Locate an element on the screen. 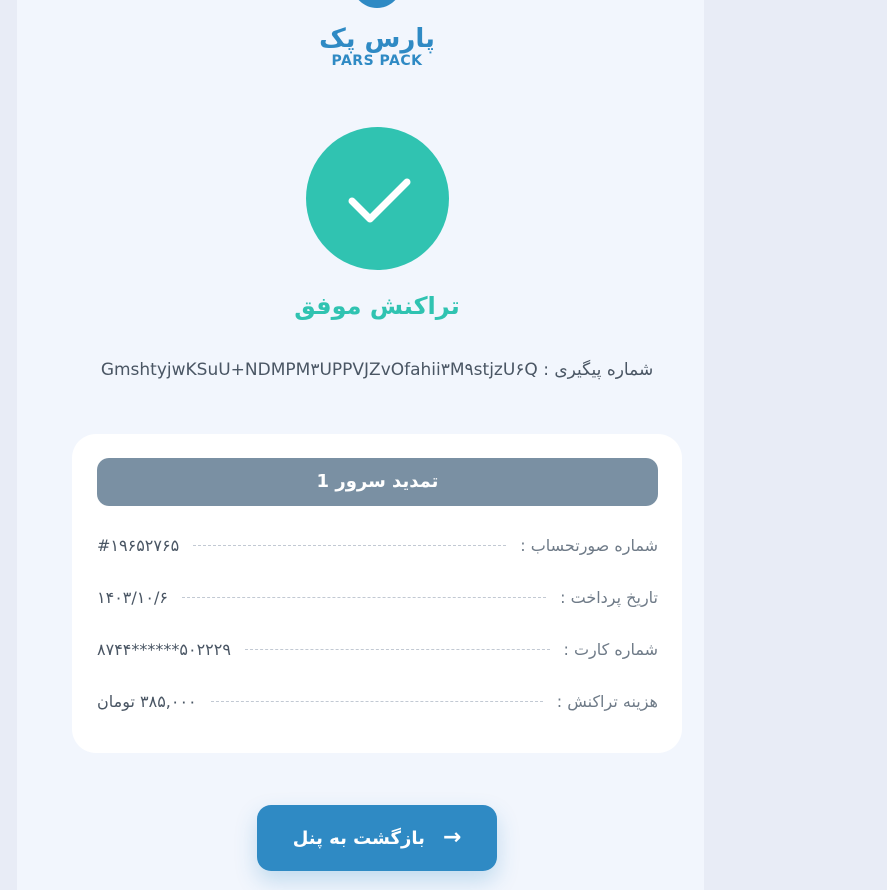 The width and height of the screenshot is (887, 890). card-number-row: ۵۰۲۲۲۹******۸۷۴۴ شماره کارت : is located at coordinates (377, 649).